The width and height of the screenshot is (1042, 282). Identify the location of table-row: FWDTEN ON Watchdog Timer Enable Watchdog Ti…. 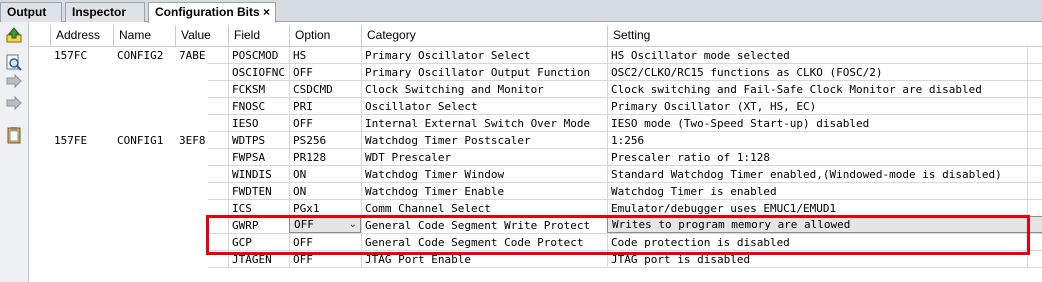
(536, 191).